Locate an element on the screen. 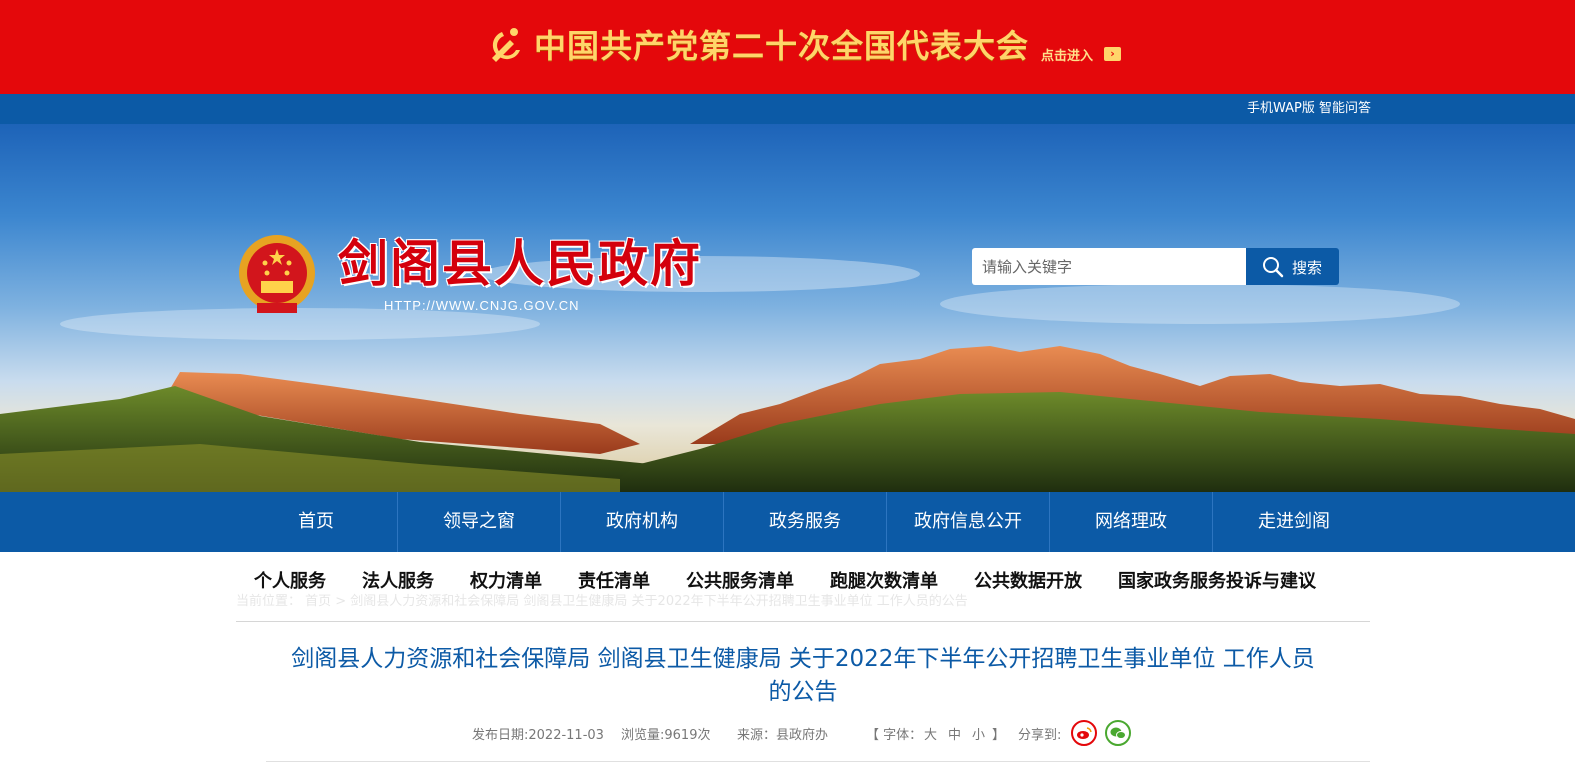  nav-government-agencies: 政府机构 is located at coordinates (642, 522).